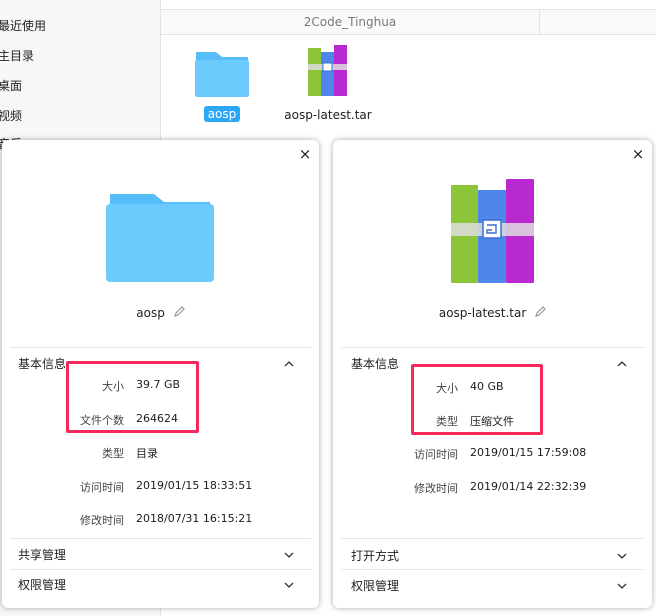 This screenshot has width=656, height=616. Describe the element at coordinates (17, 55) in the screenshot. I see `sidebar-item-home: 主目录` at that location.